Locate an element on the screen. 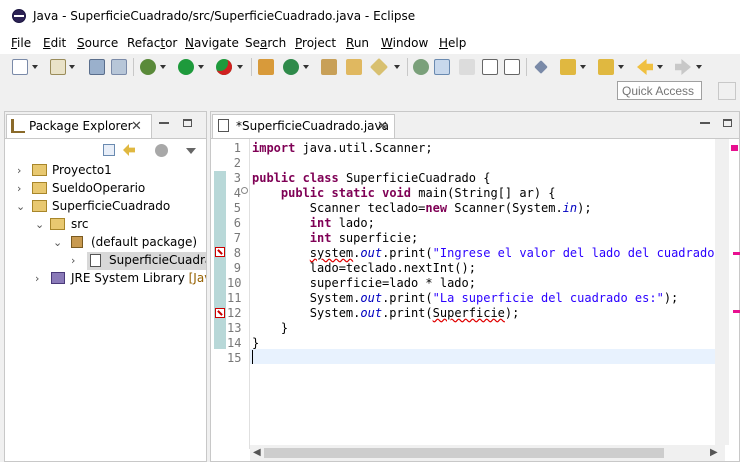 The height and width of the screenshot is (462, 740). view-menu-icon is located at coordinates (191, 151).